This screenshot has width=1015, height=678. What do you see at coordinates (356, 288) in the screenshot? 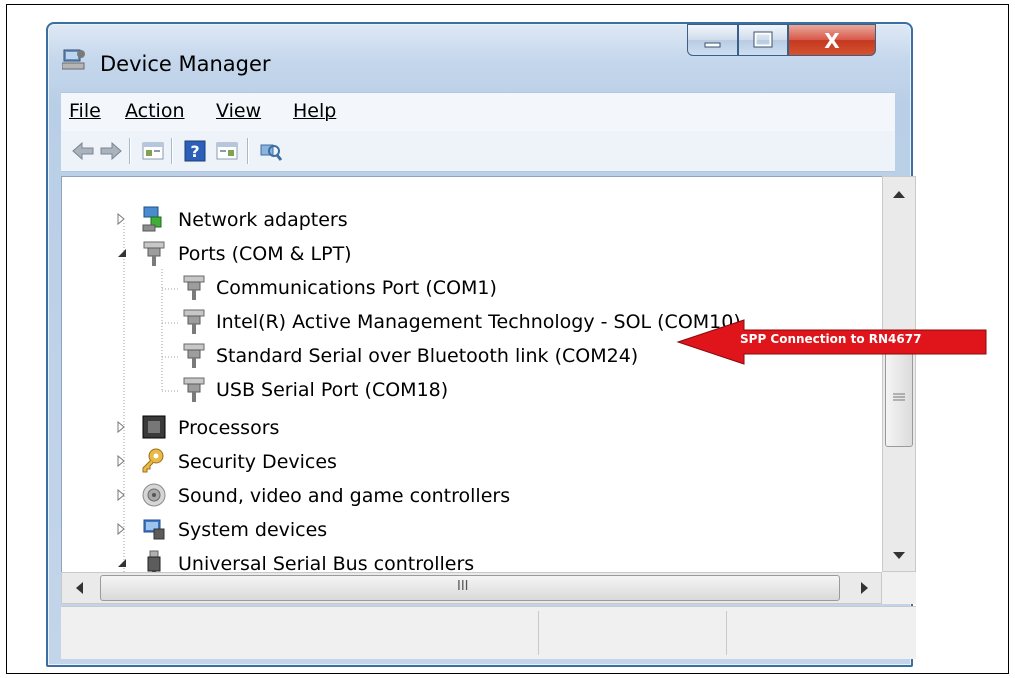
I see `tree-item-label: Communications Port (COM1)` at bounding box center [356, 288].